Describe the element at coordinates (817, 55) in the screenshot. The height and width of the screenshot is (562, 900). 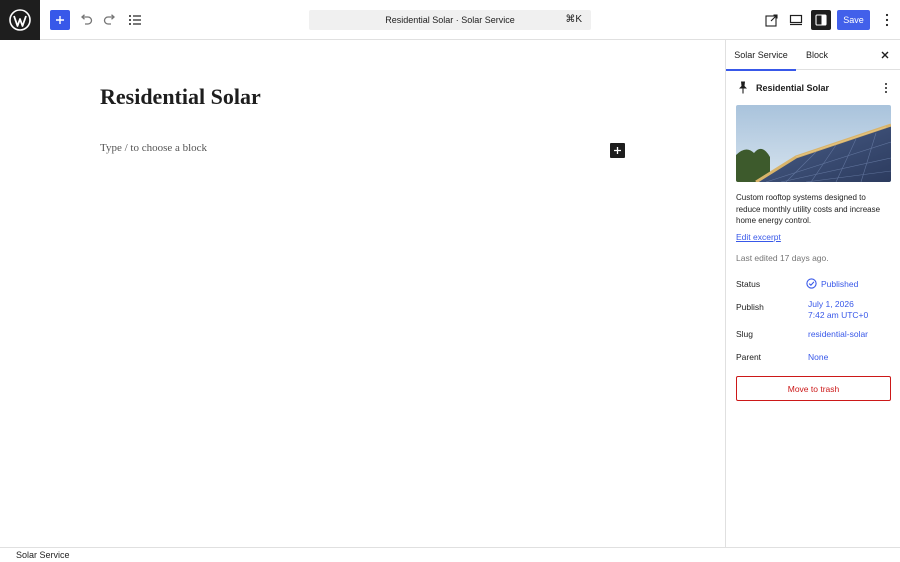
I see `tab-block: Block` at that location.